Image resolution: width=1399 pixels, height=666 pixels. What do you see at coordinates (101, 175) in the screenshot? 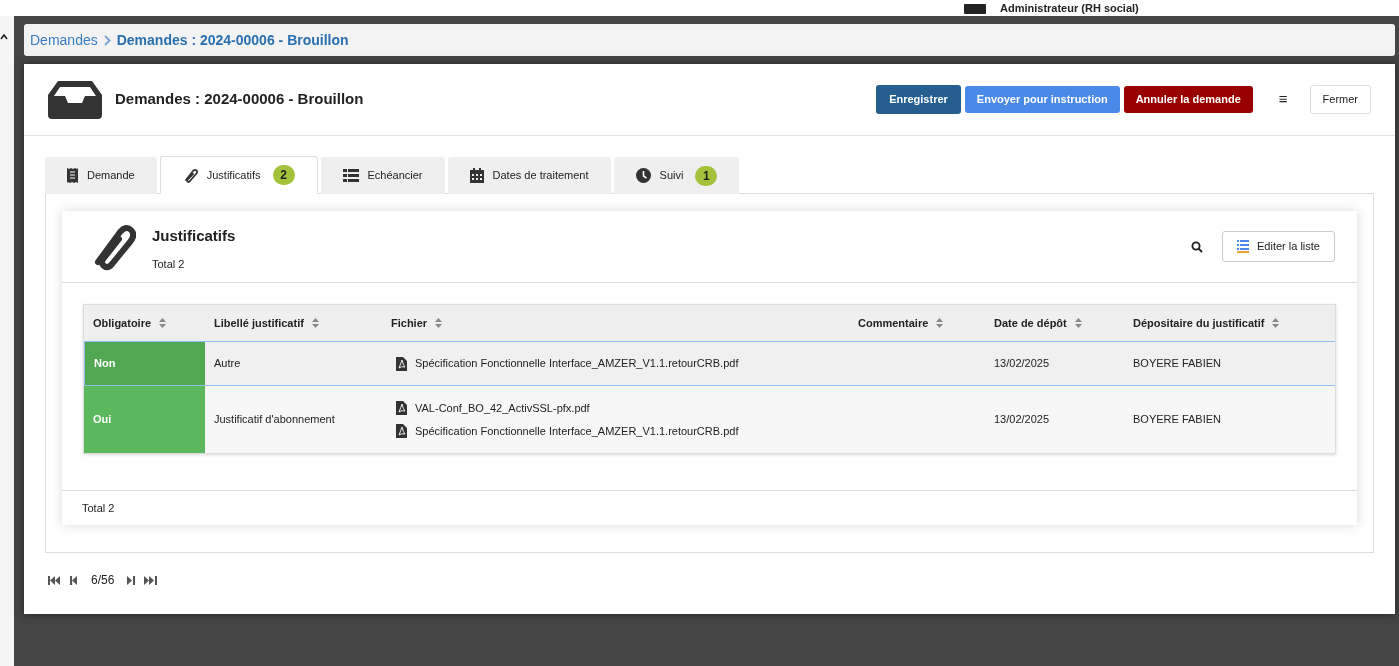
I see `tab: Demande` at bounding box center [101, 175].